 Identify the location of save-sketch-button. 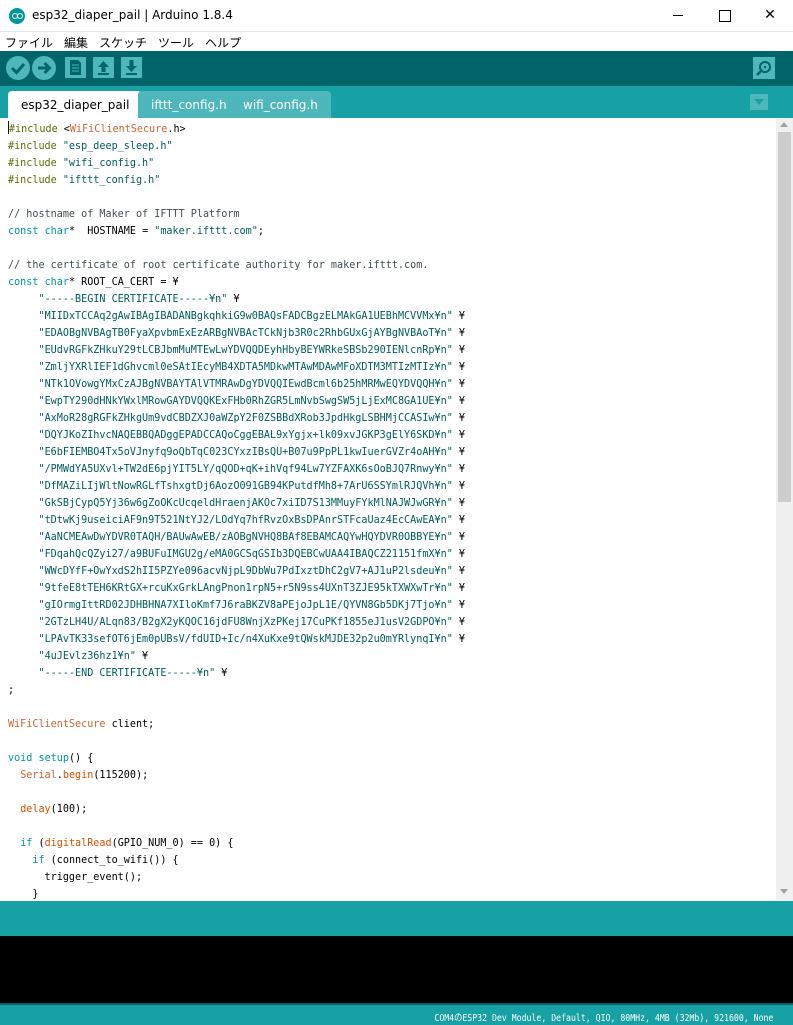
(131, 67).